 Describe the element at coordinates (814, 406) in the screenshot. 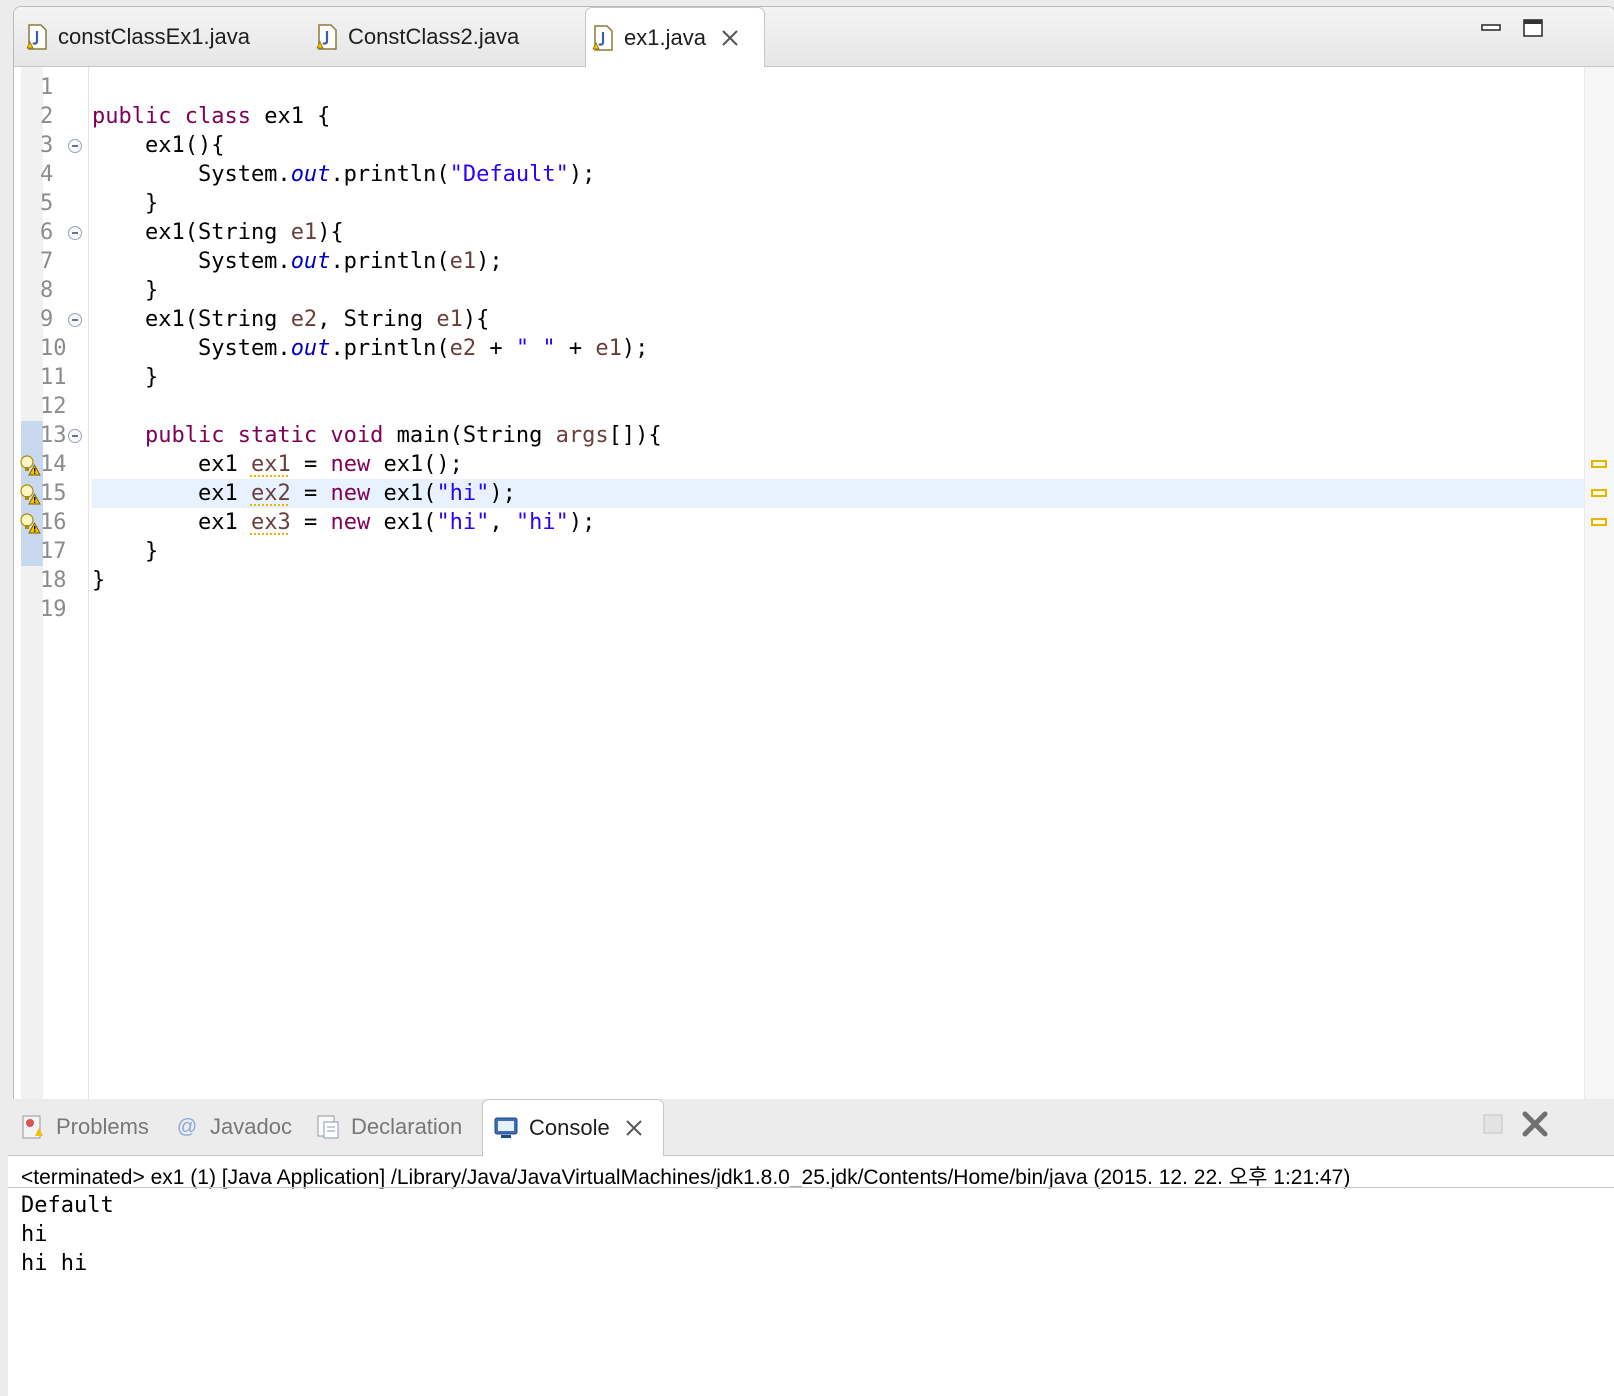

I see `code-line: 12` at that location.